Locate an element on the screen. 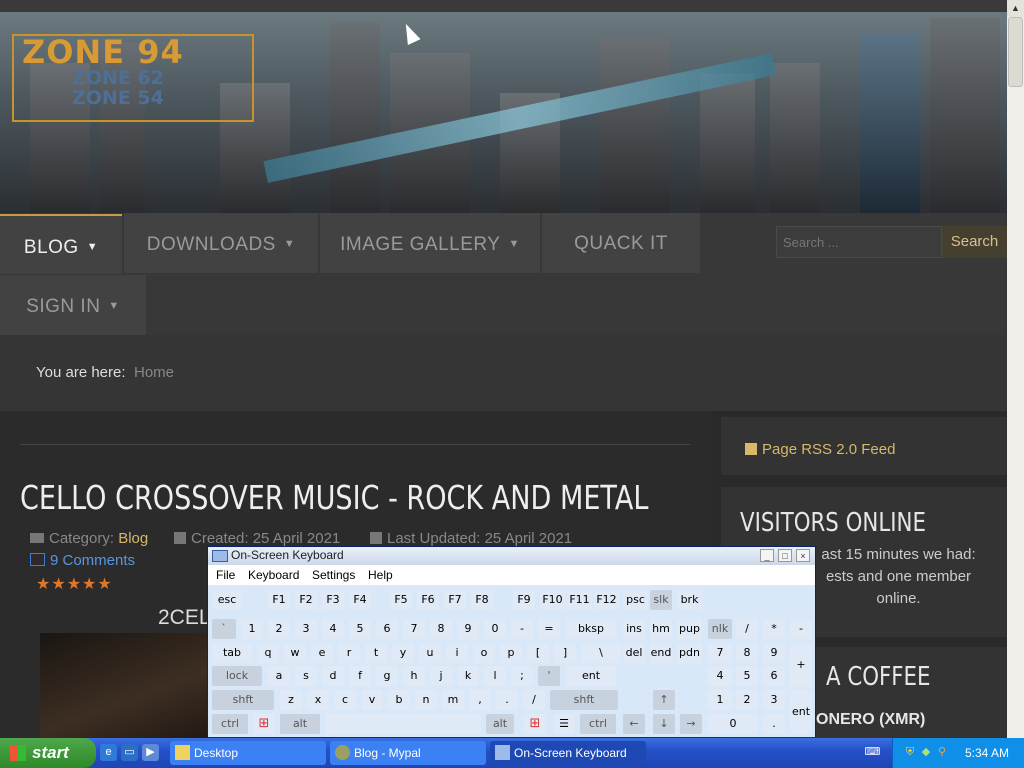 This screenshot has height=768, width=1024. osk-key: F3 is located at coordinates (333, 600).